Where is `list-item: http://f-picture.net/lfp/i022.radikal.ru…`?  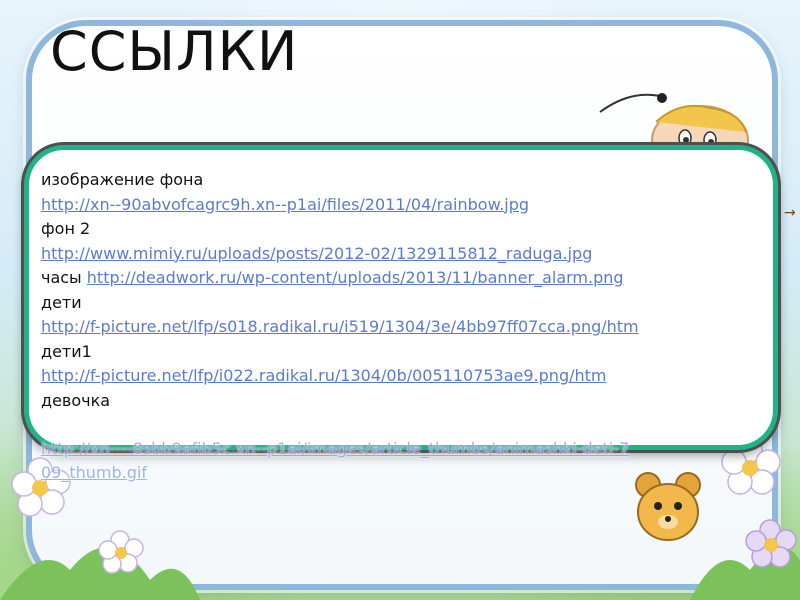
list-item: http://f-picture.net/lfp/i022.radikal.ru… is located at coordinates (406, 376).